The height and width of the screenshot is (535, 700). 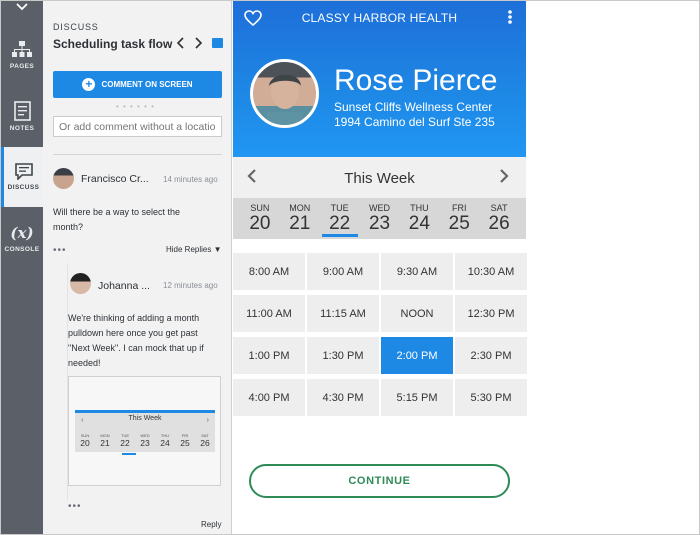 I want to click on next-week-icon, so click(x=504, y=178).